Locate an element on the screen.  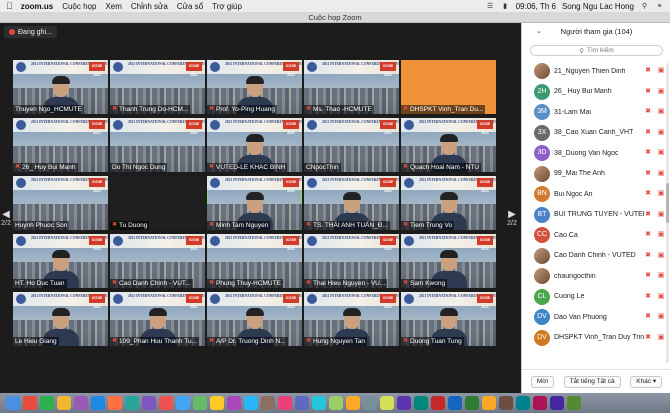
battery-icon: ▮ is located at coordinates (505, 6).